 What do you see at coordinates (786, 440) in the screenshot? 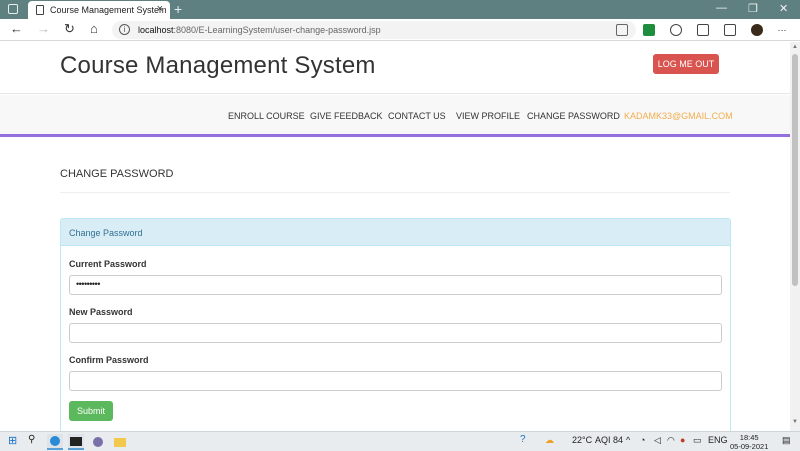
I see `notifications-icon: ▤` at bounding box center [786, 440].